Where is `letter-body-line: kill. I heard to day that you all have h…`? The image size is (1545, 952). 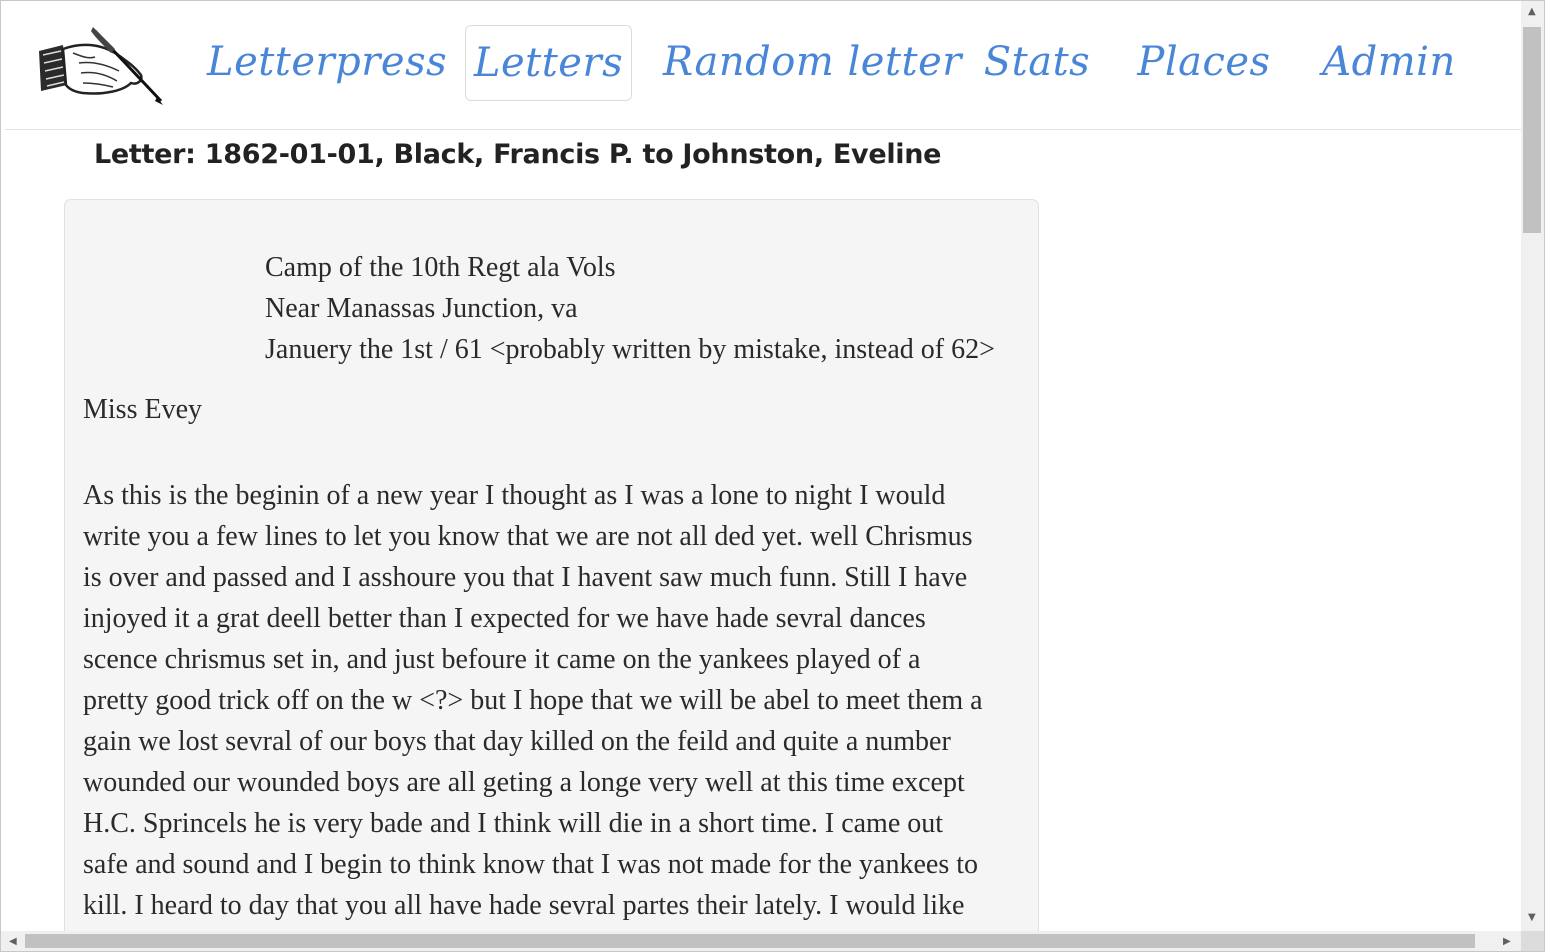 letter-body-line: kill. I heard to day that you all have h… is located at coordinates (524, 905).